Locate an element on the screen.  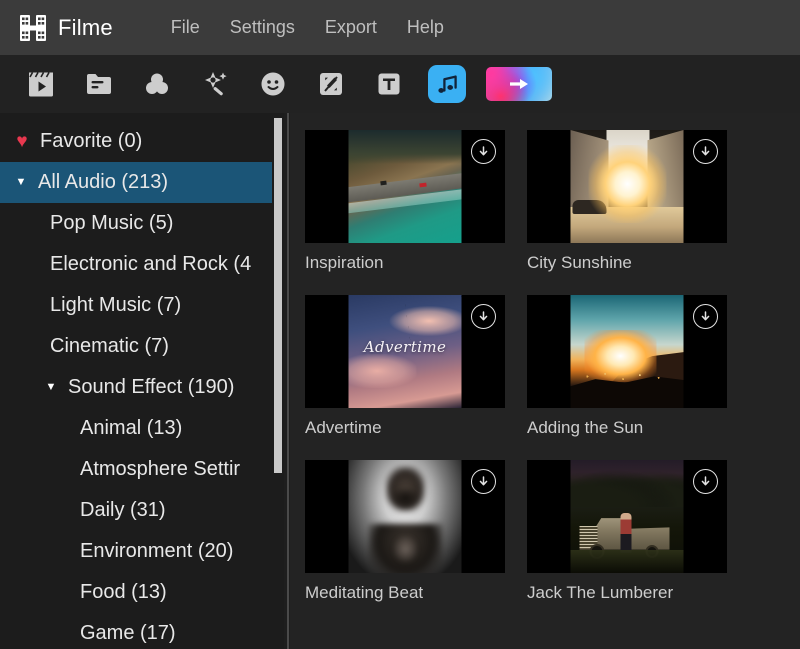
sidebar-item-label: Electronic and Rock (4 is located at coordinates (151, 264).